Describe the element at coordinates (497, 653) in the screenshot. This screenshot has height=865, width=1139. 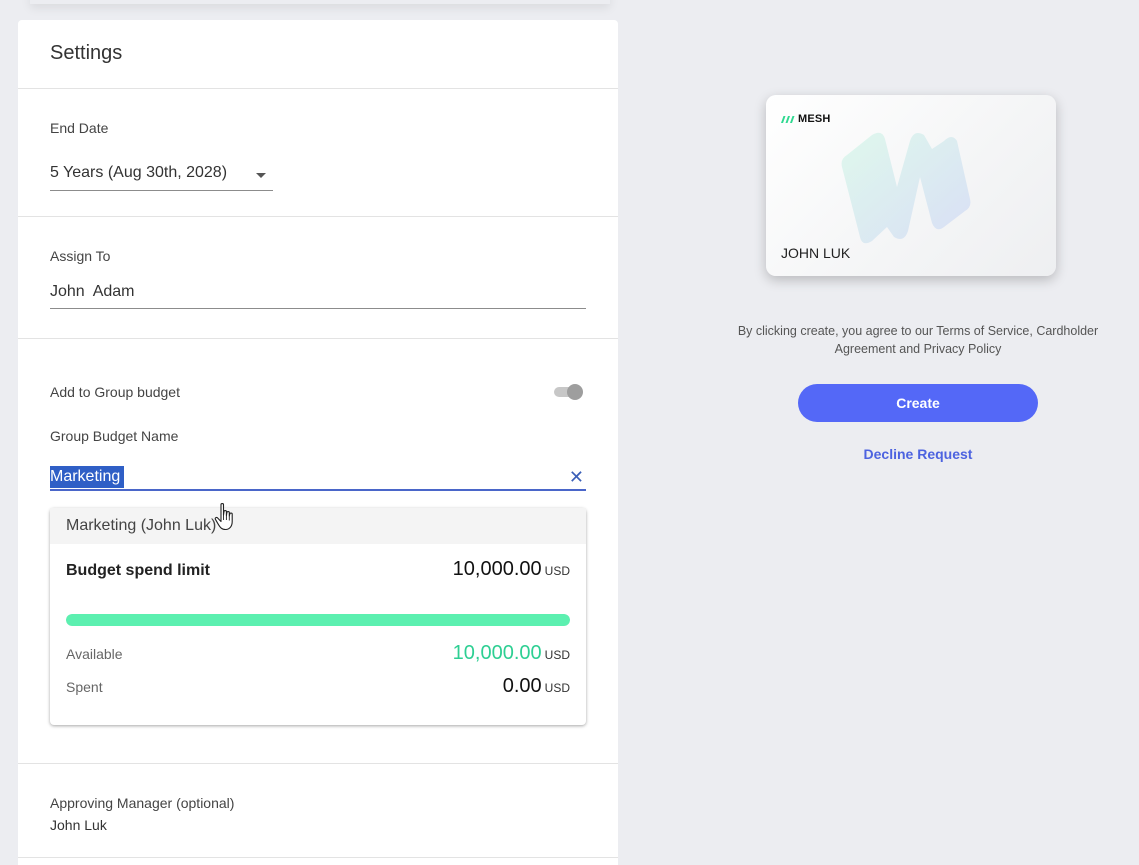
I see `available-amount: 10,000.00` at that location.